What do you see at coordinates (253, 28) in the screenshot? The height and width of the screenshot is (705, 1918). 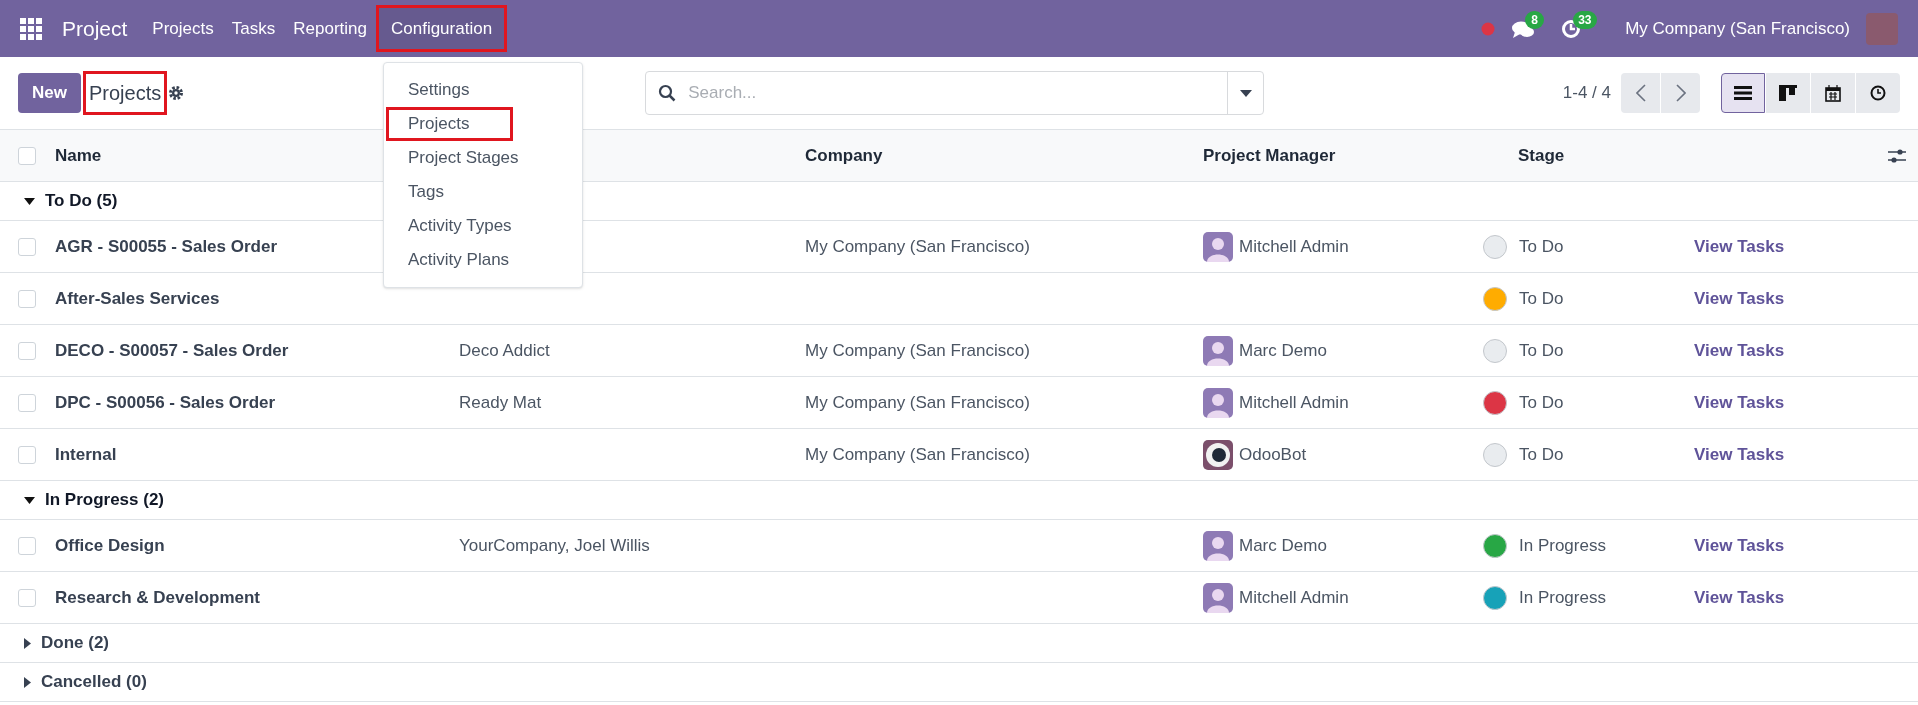 I see `nav-menu-item: Tasks` at bounding box center [253, 28].